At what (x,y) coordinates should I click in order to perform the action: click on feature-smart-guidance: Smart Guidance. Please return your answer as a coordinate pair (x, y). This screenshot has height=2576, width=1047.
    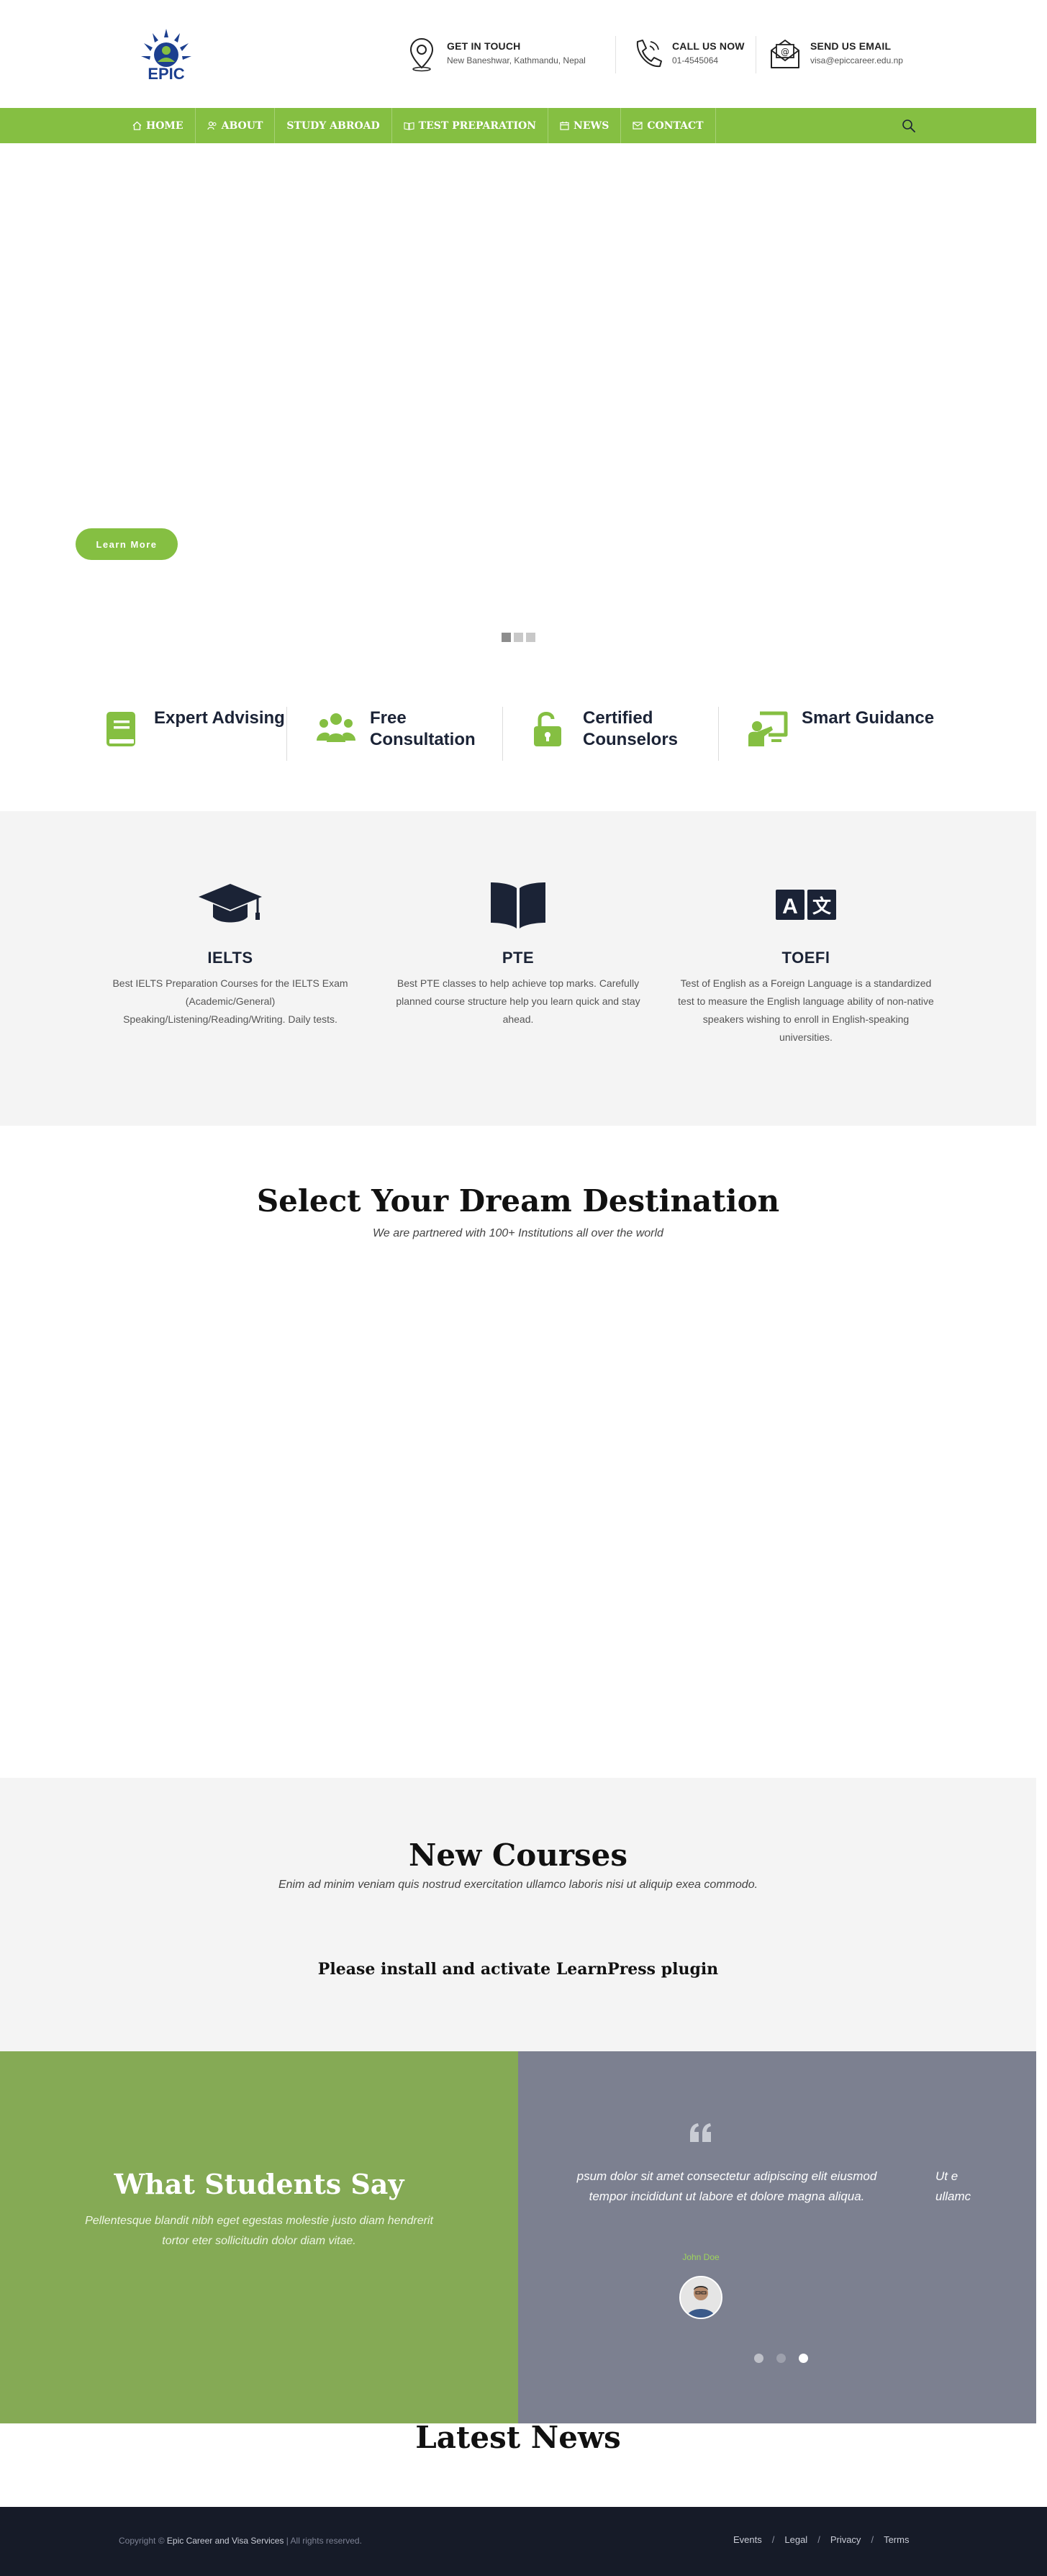
    Looking at the image, I should click on (843, 728).